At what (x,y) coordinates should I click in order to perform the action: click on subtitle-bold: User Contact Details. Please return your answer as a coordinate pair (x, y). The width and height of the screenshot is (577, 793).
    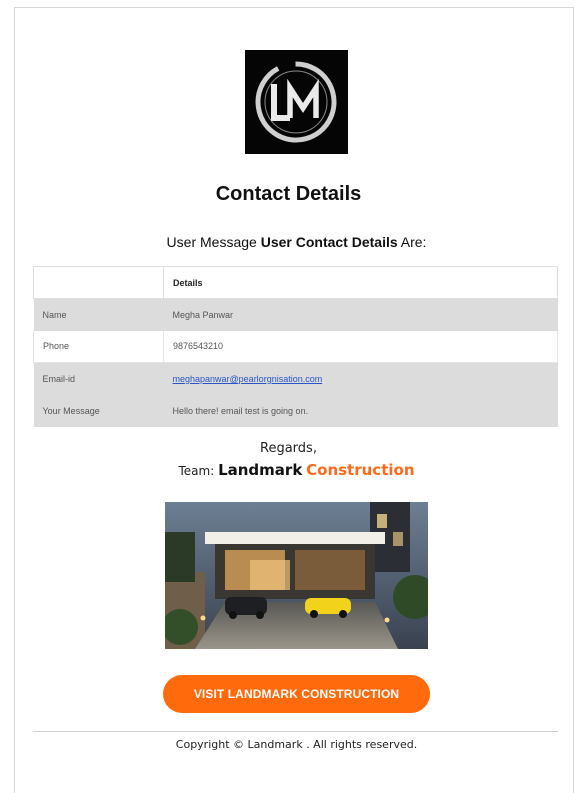
    Looking at the image, I should click on (329, 242).